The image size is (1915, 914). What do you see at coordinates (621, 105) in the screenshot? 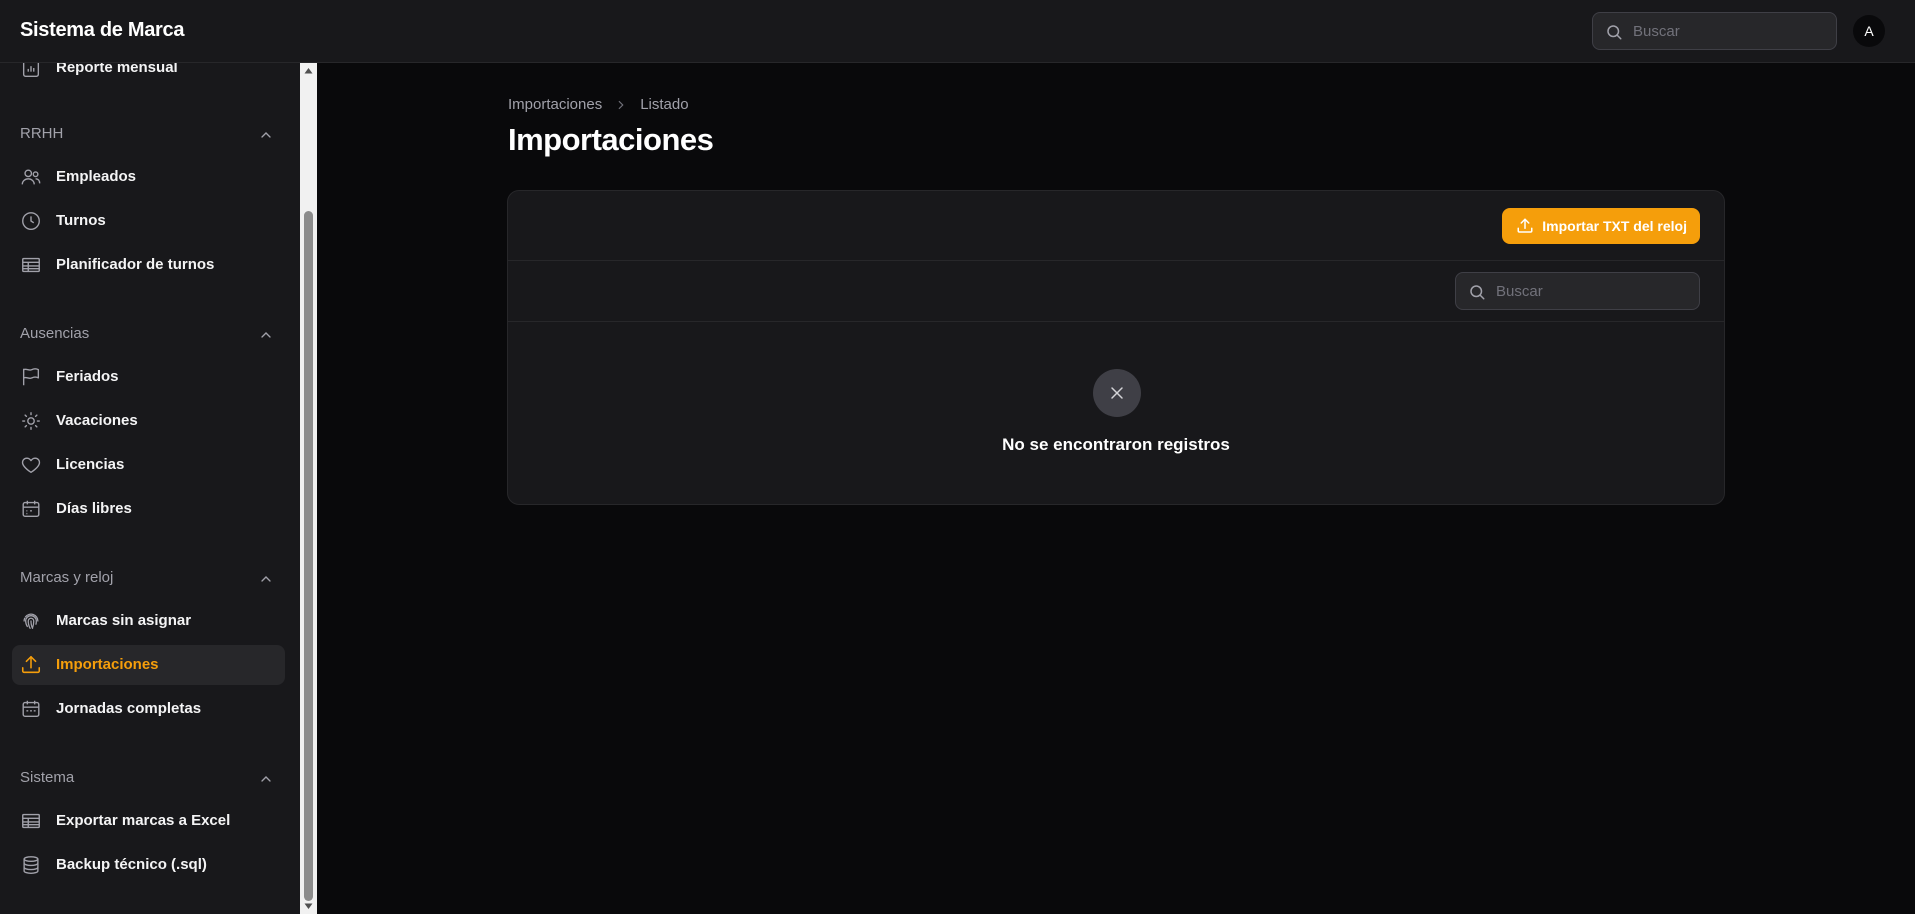
I see `chevron-right-icon` at bounding box center [621, 105].